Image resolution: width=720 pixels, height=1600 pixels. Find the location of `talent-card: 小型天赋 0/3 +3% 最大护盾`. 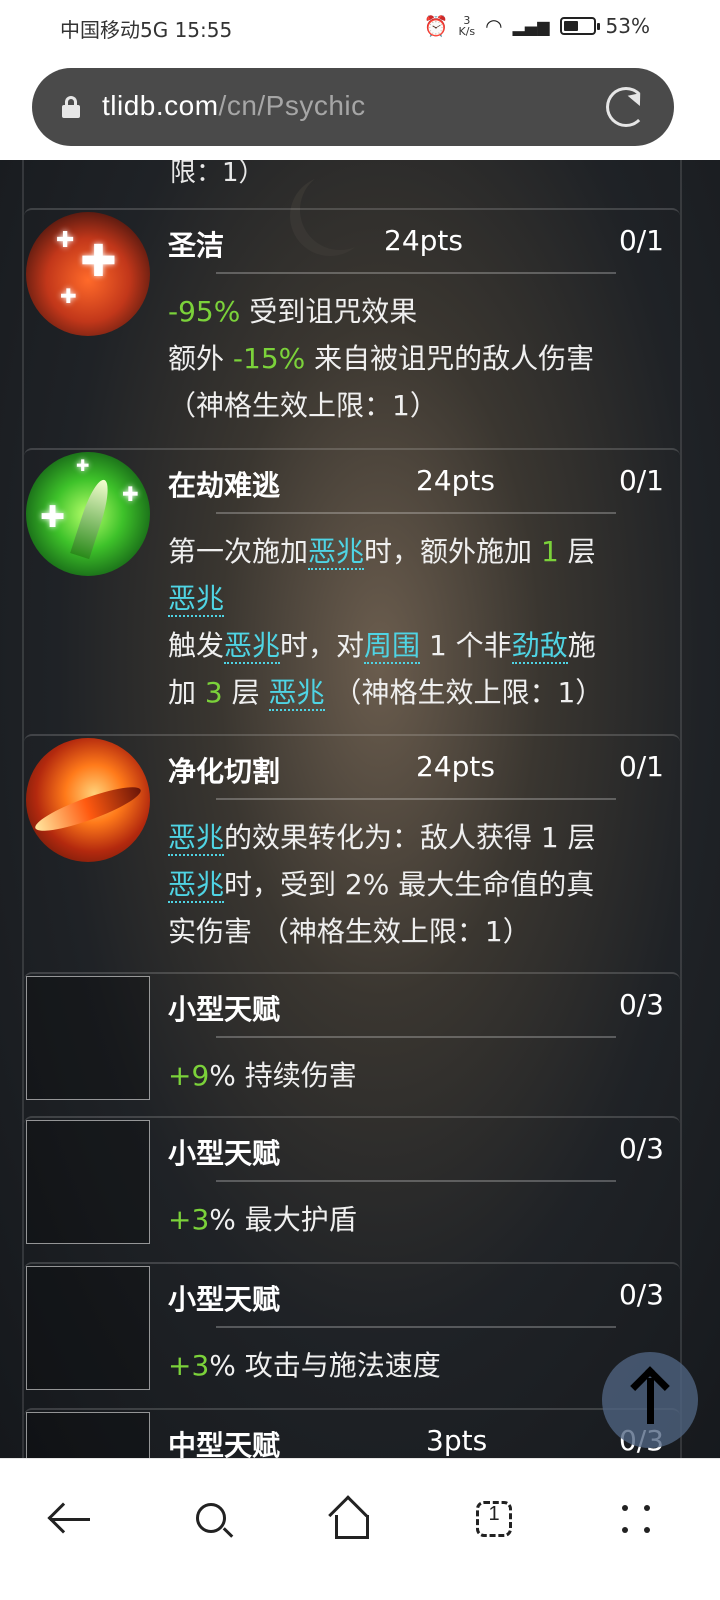

talent-card: 小型天赋 0/3 +3% 最大护盾 is located at coordinates (352, 1188).